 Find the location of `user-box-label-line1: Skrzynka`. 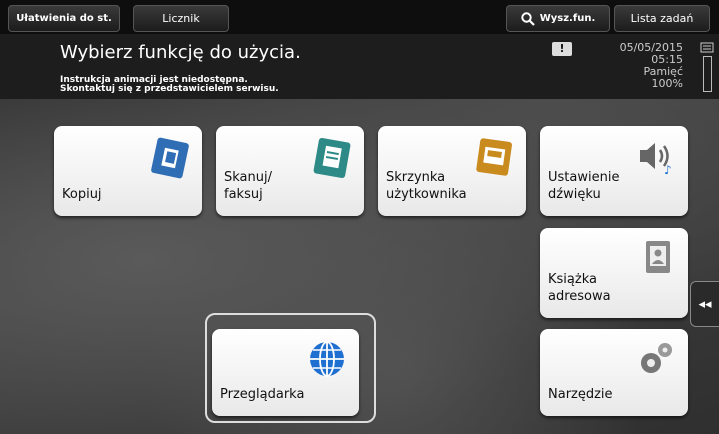

user-box-label-line1: Skrzynka is located at coordinates (416, 177).